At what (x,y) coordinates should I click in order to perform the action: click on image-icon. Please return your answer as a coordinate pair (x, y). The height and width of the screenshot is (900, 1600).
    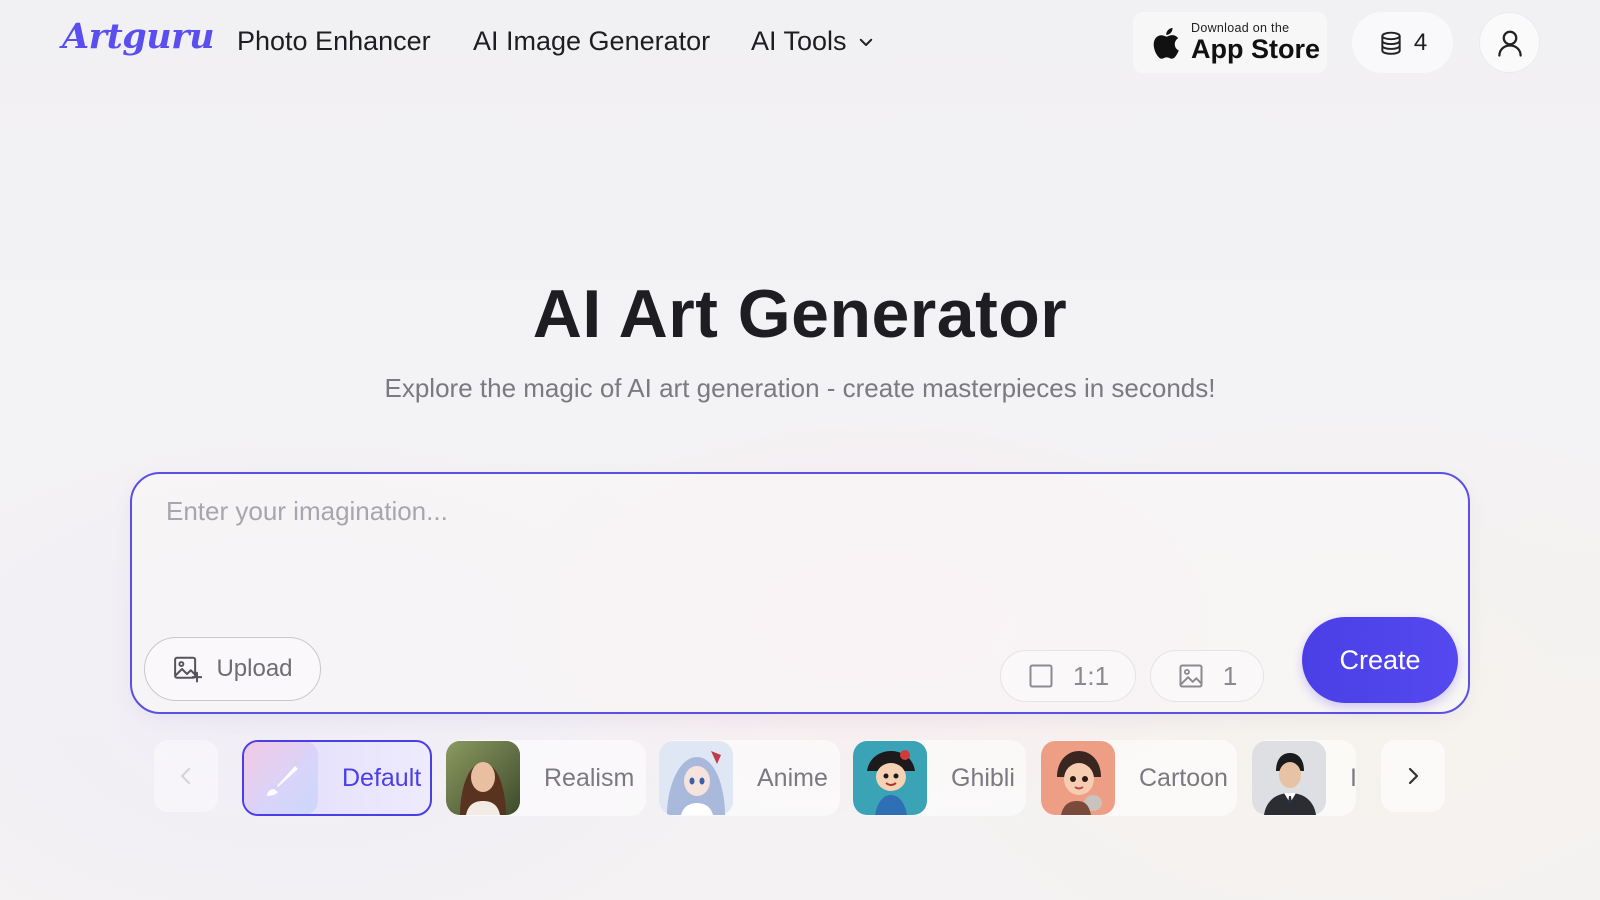
    Looking at the image, I should click on (1191, 676).